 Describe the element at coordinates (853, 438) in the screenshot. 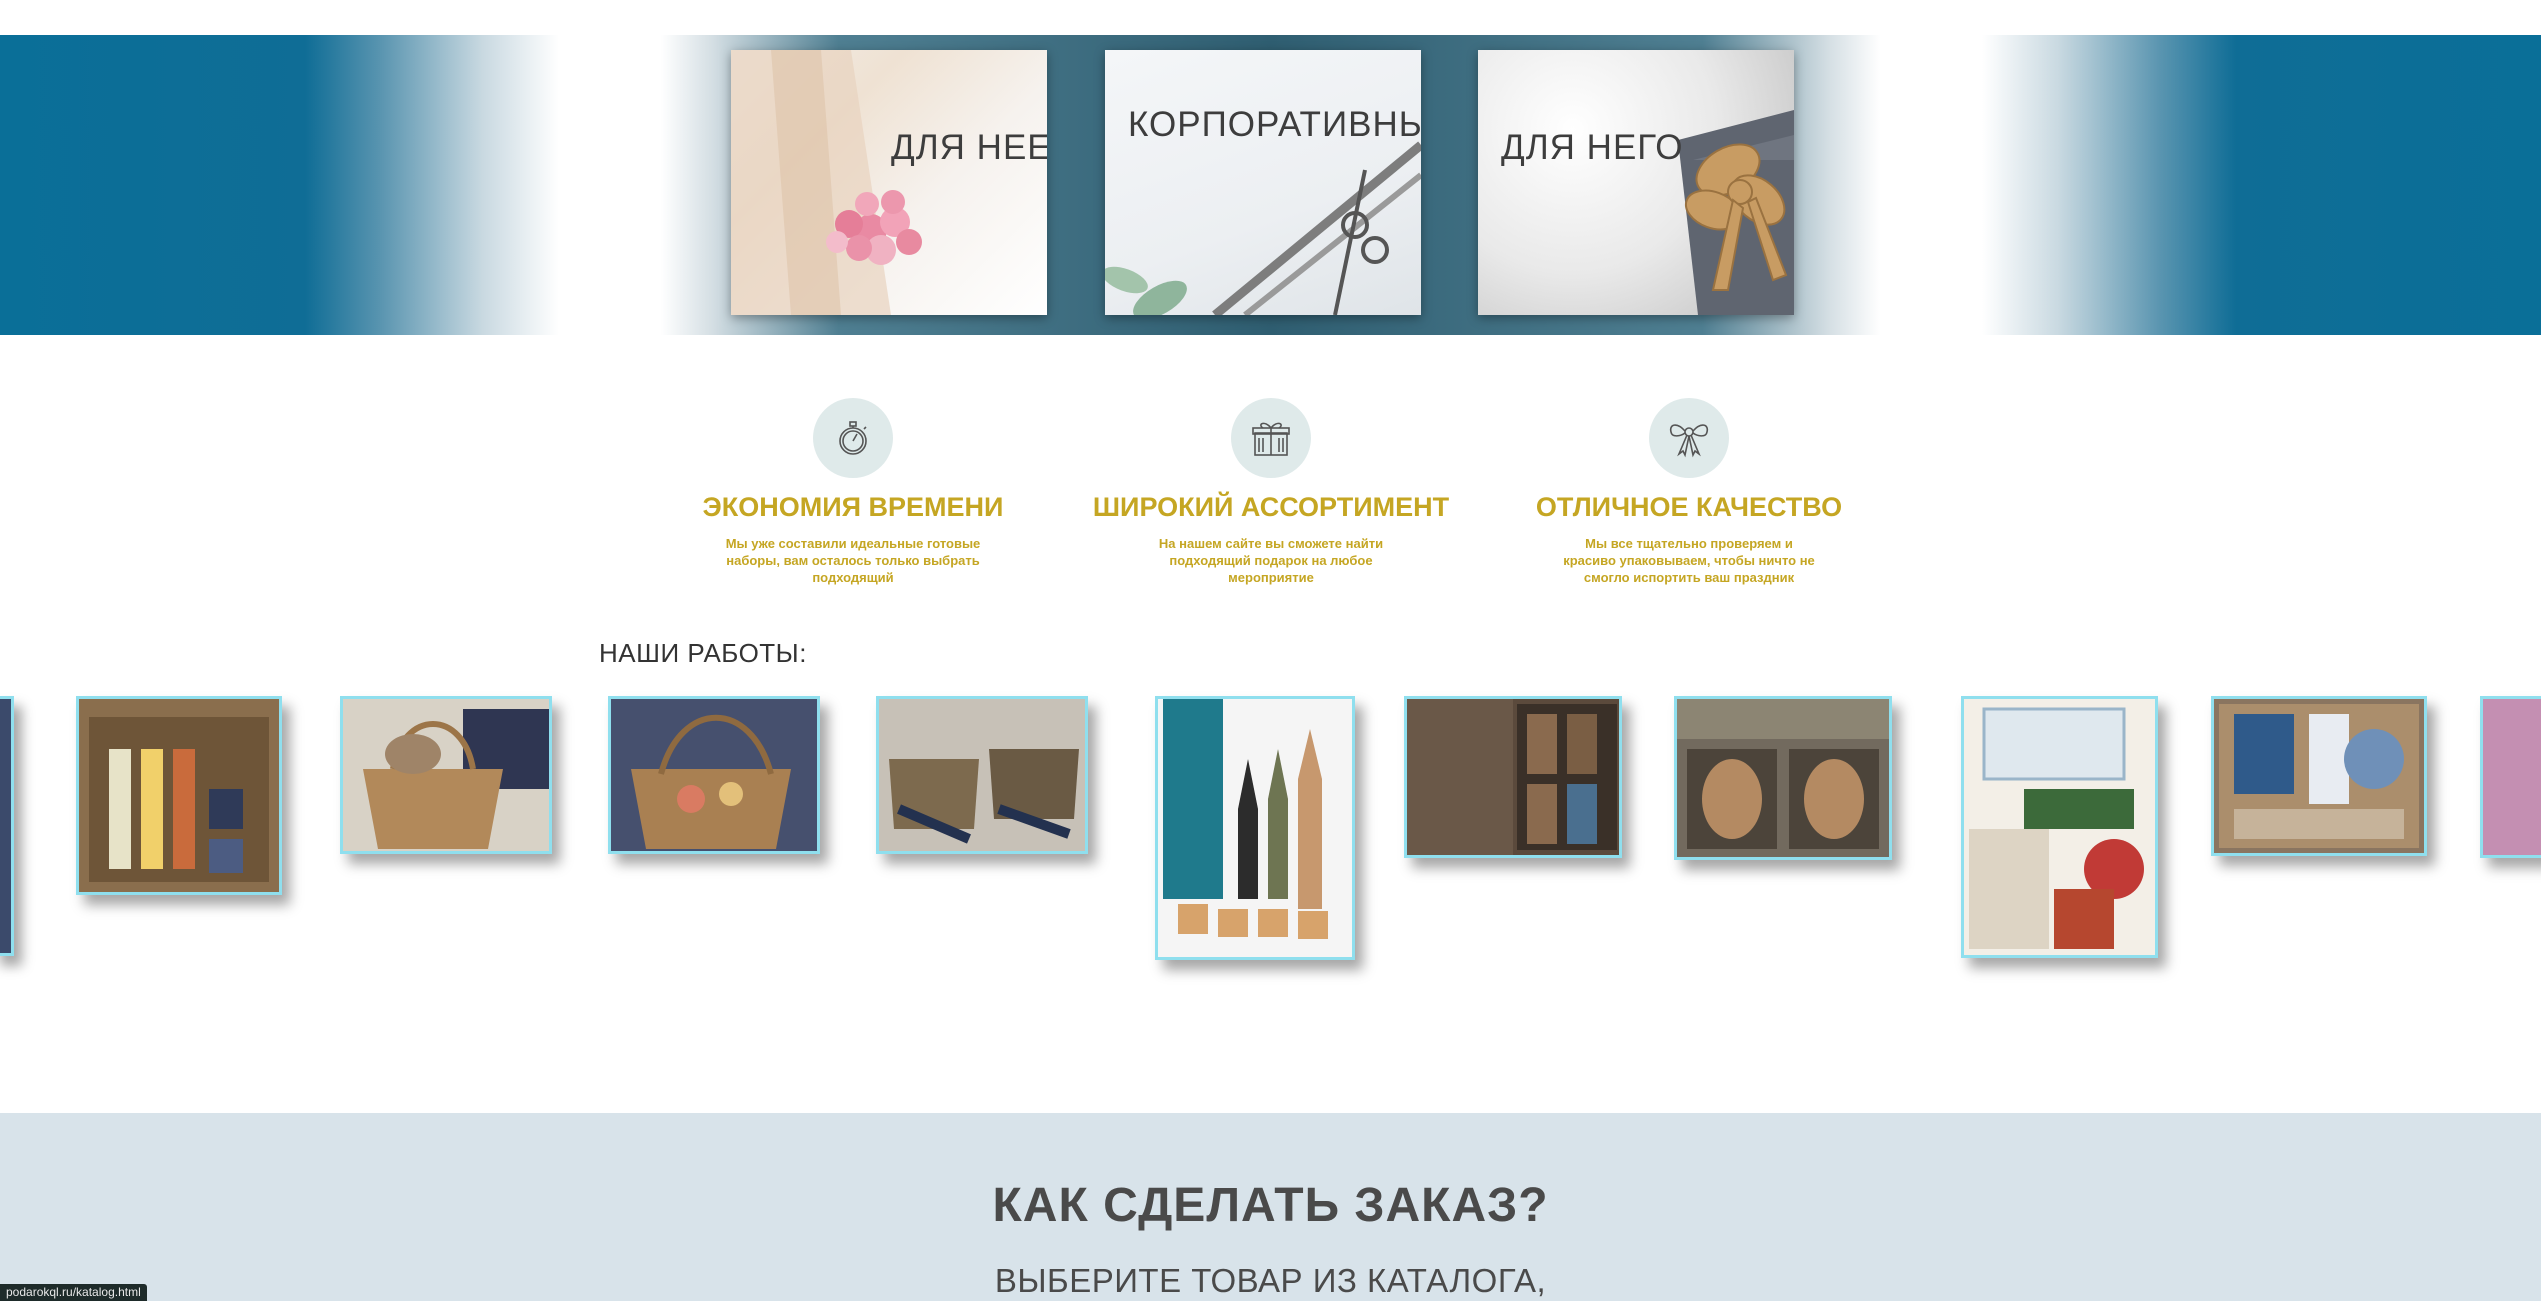

I see `stopwatch-icon` at that location.